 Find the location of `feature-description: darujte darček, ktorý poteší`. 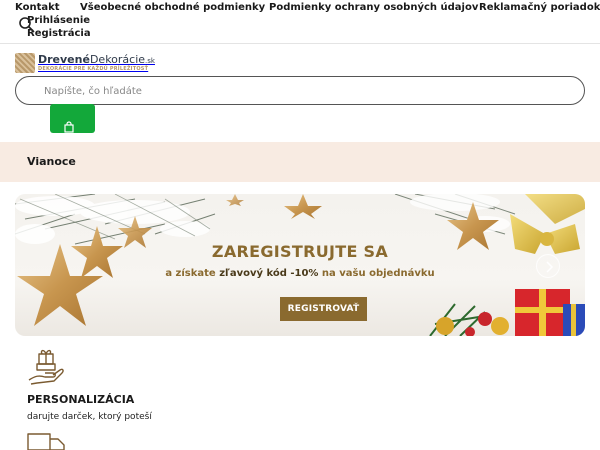

feature-description: darujte darček, ktorý poteší is located at coordinates (89, 417).